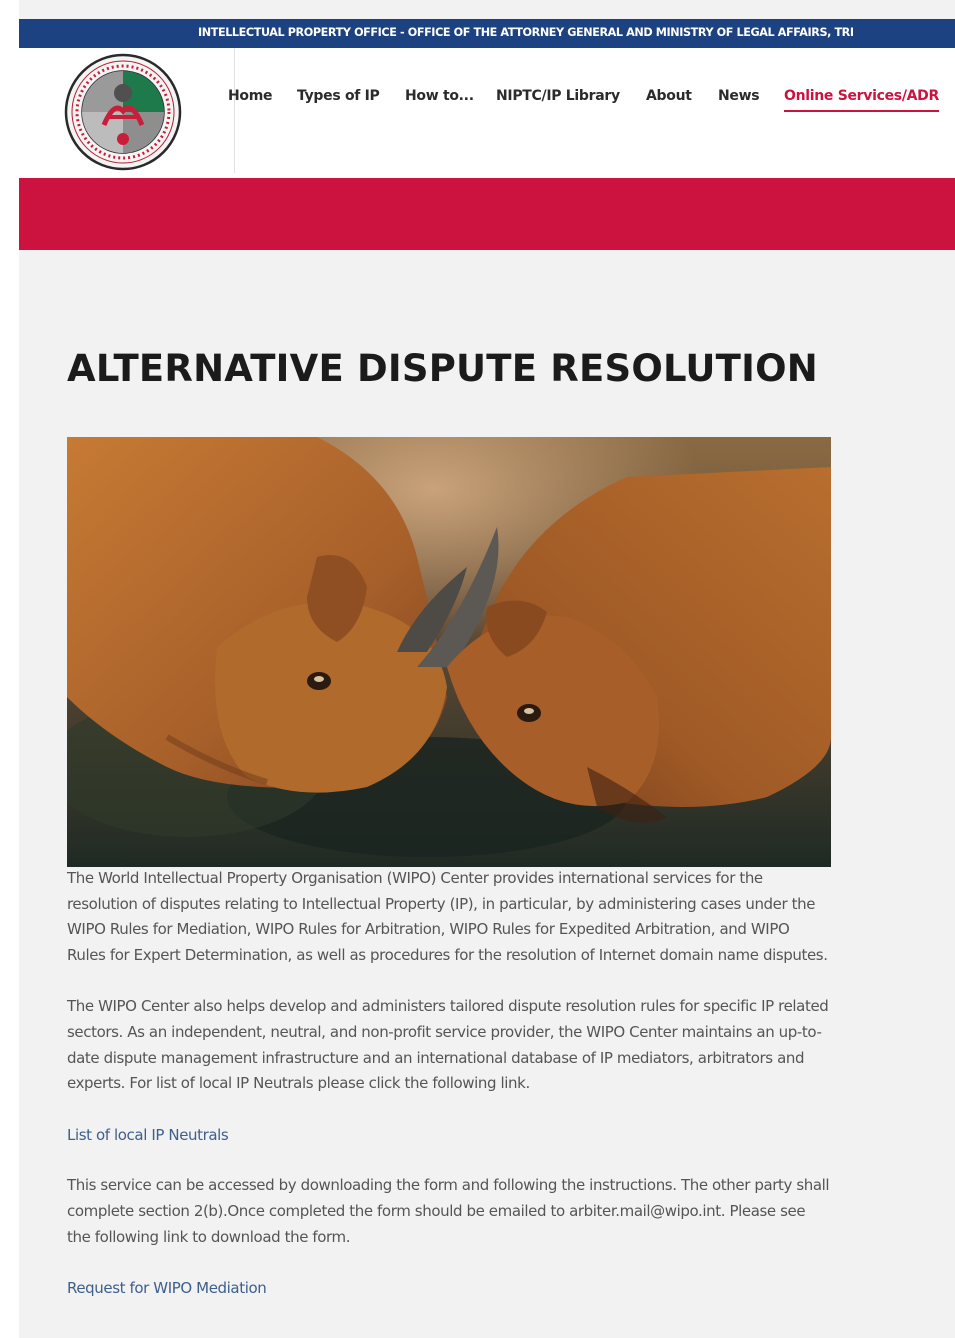  What do you see at coordinates (250, 99) in the screenshot?
I see `nav-item-home: Home` at bounding box center [250, 99].